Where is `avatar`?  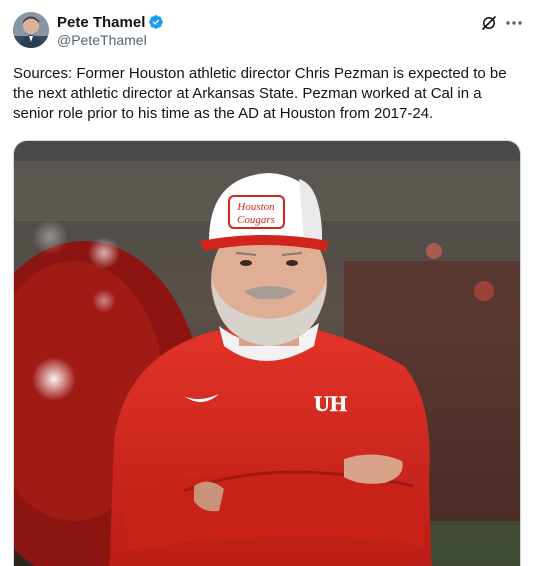 avatar is located at coordinates (31, 30).